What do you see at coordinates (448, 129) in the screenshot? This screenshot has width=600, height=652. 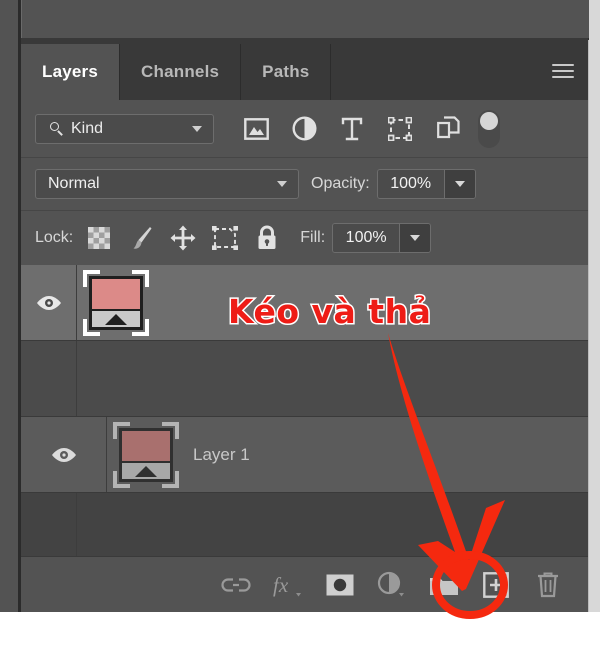 I see `smart-object-filter-icon` at bounding box center [448, 129].